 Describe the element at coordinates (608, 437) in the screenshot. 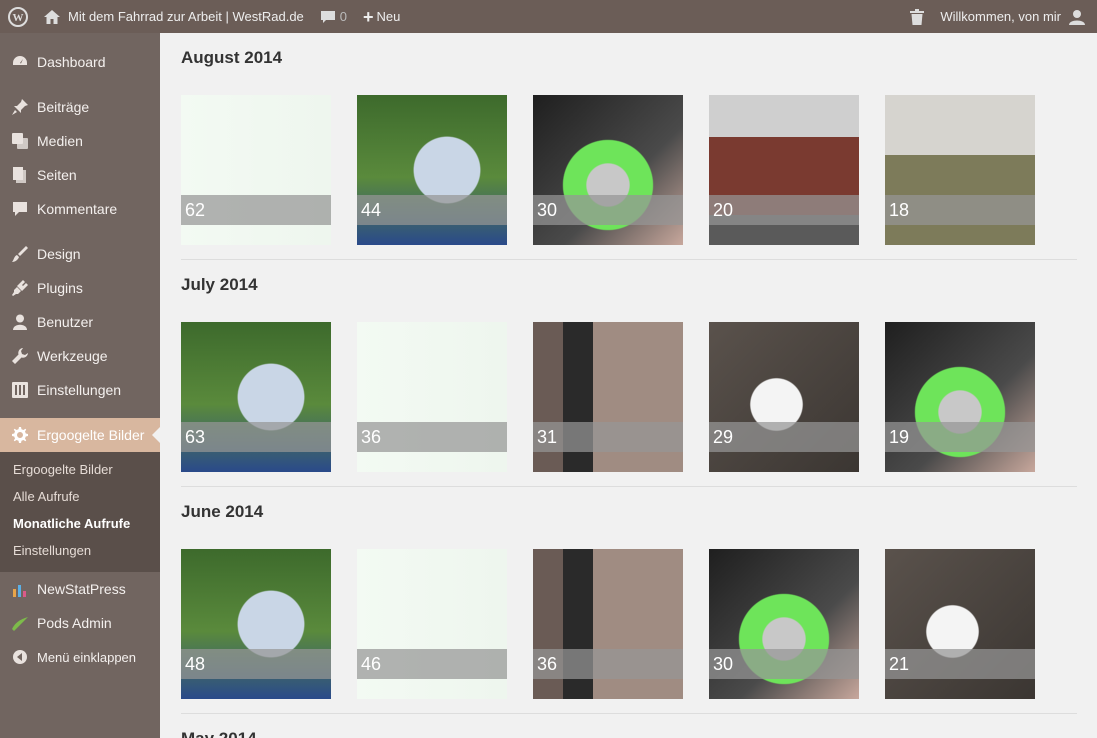

I see `view-count: 31` at that location.